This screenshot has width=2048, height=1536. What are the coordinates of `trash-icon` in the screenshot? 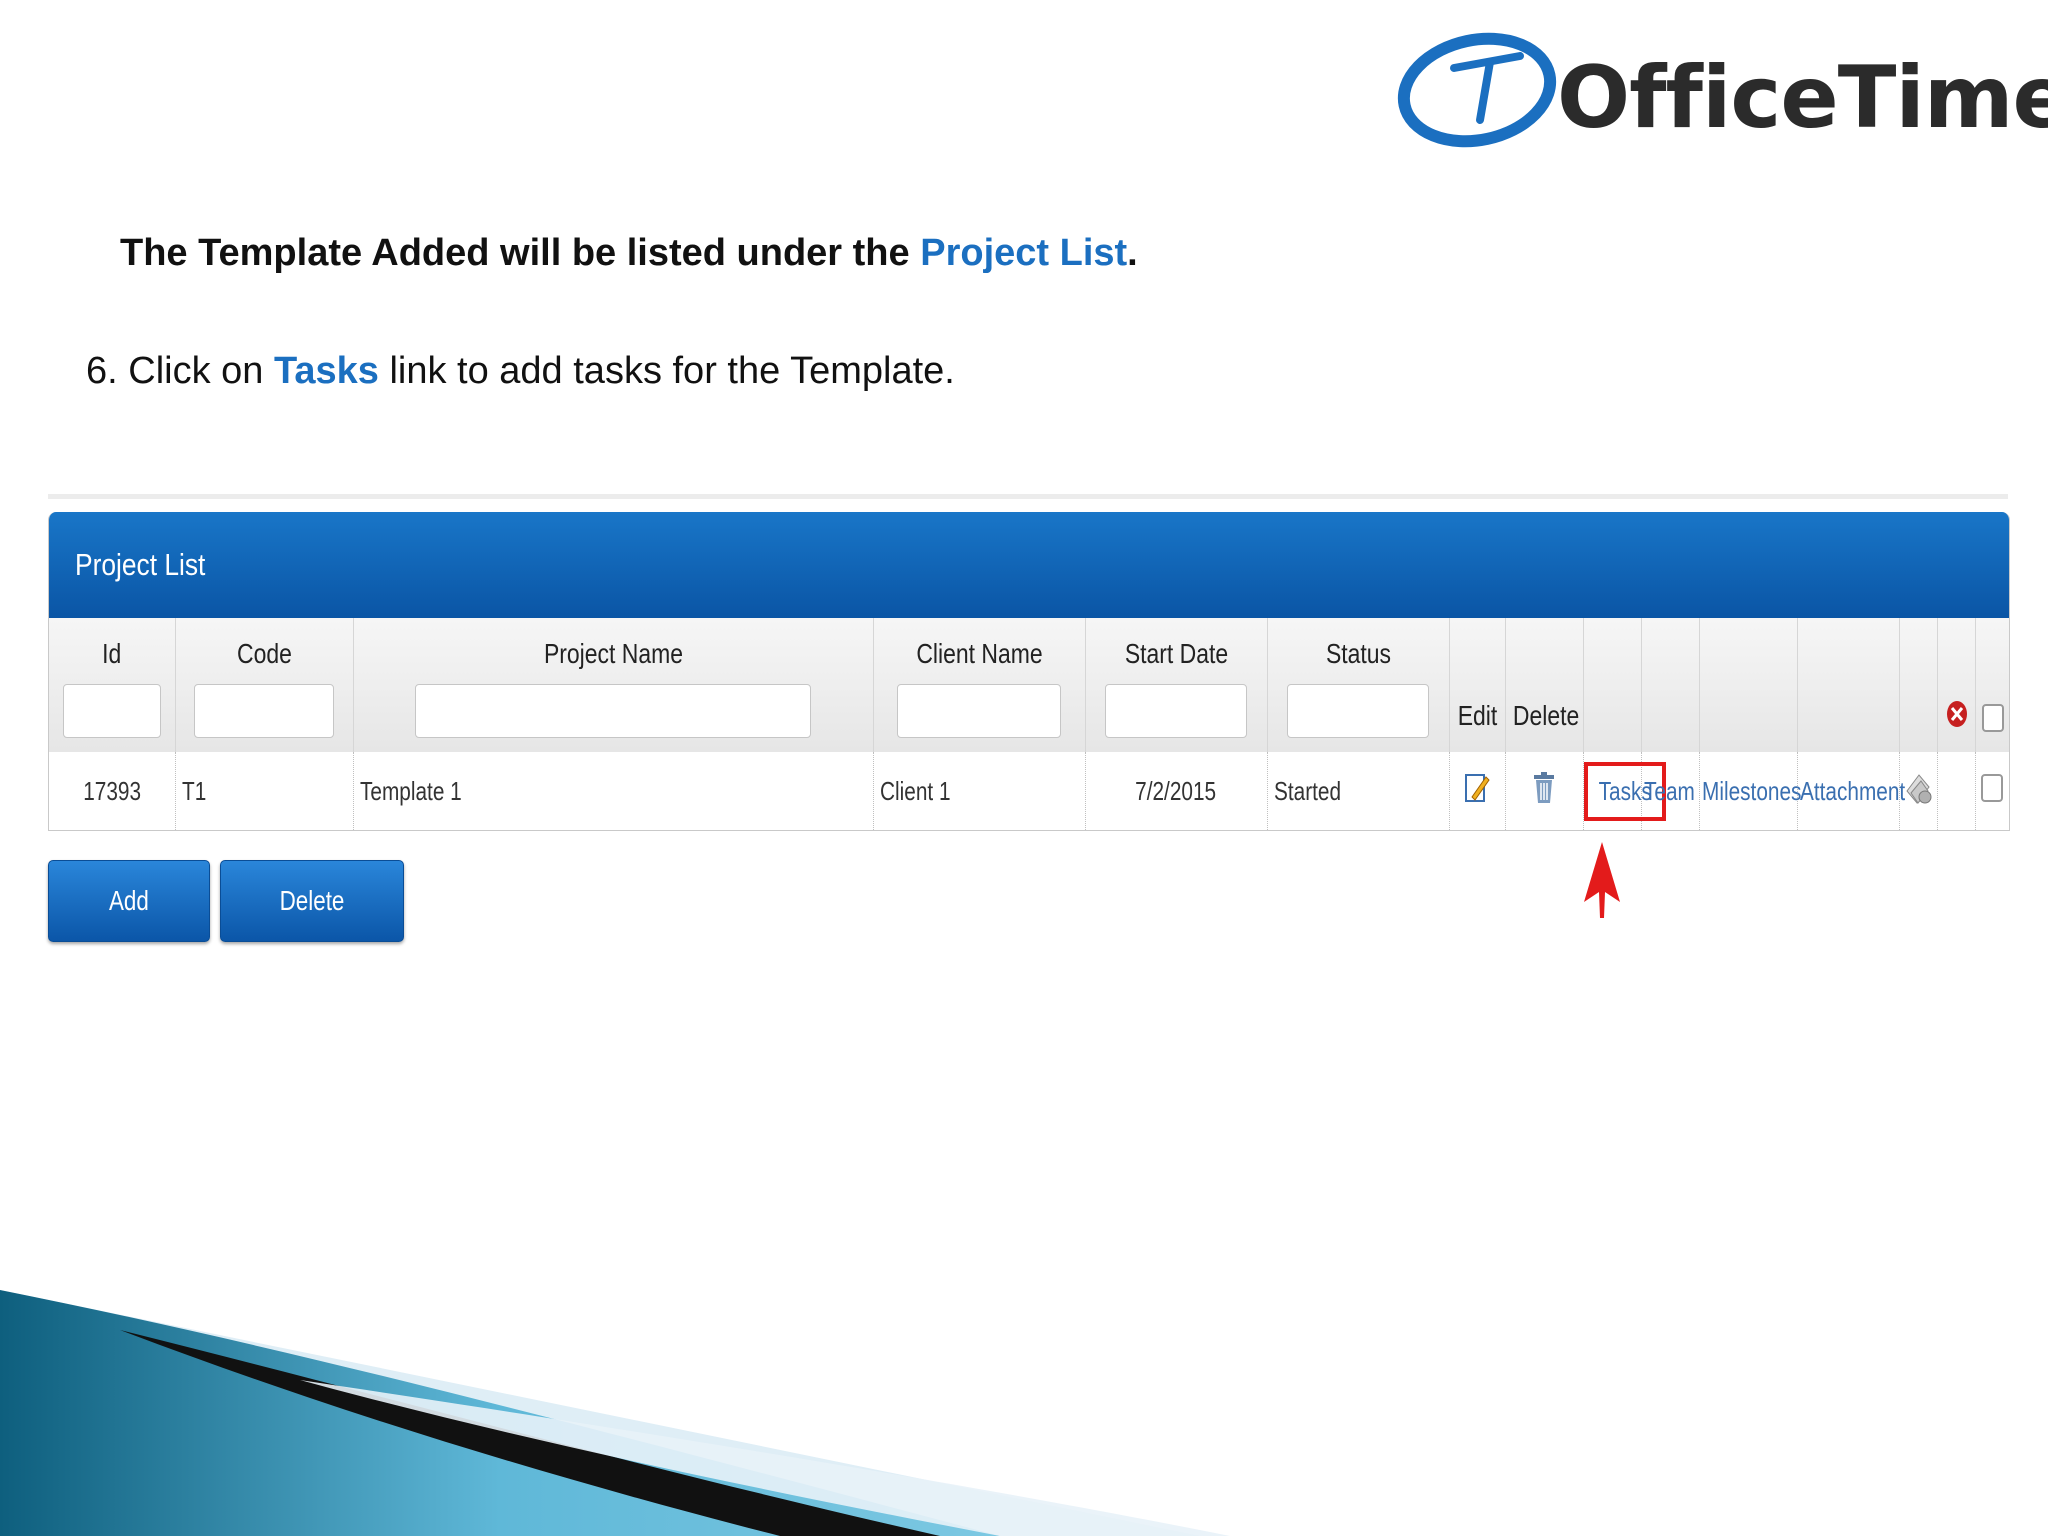 It's located at (1544, 791).